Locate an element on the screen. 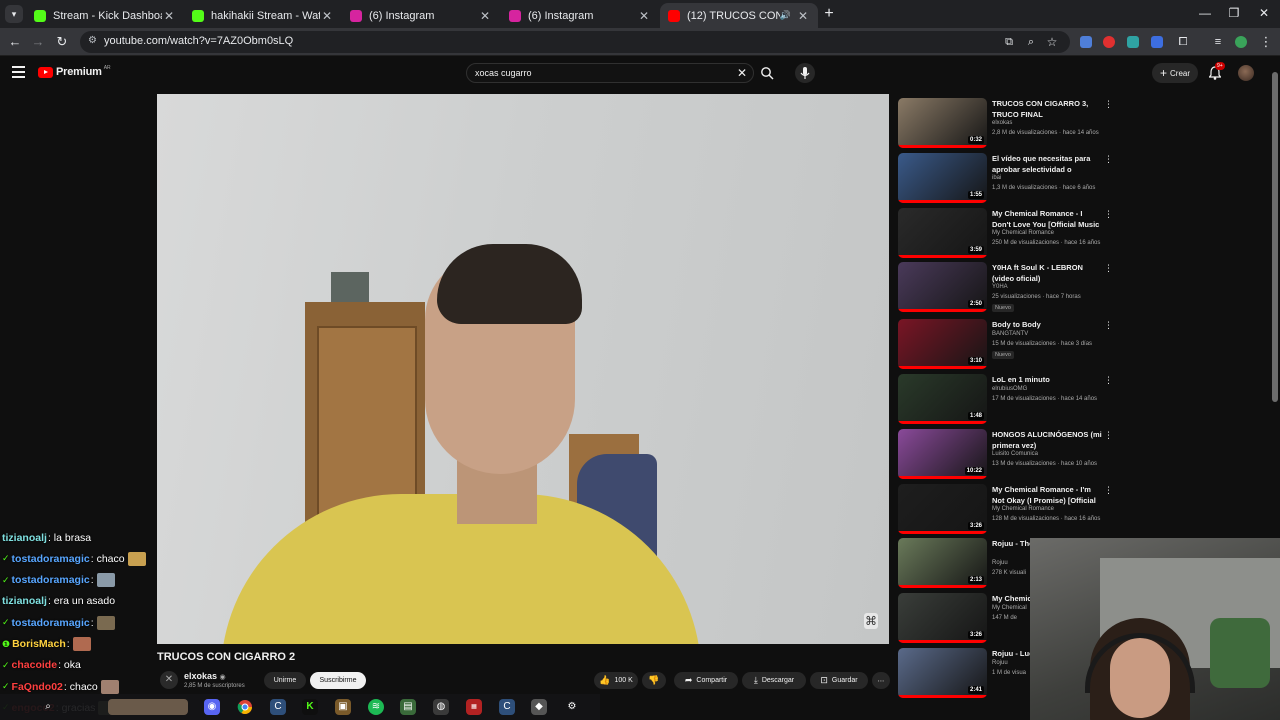 This screenshot has width=1280, height=720. share-button: ➦ Compartir is located at coordinates (706, 680).